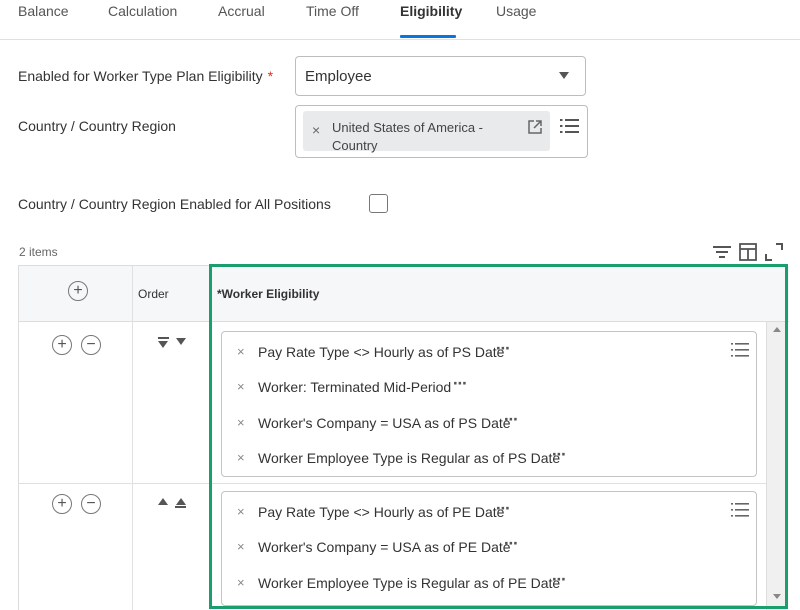  What do you see at coordinates (422, 137) in the screenshot?
I see `country-pill-text: United States of America - Country` at bounding box center [422, 137].